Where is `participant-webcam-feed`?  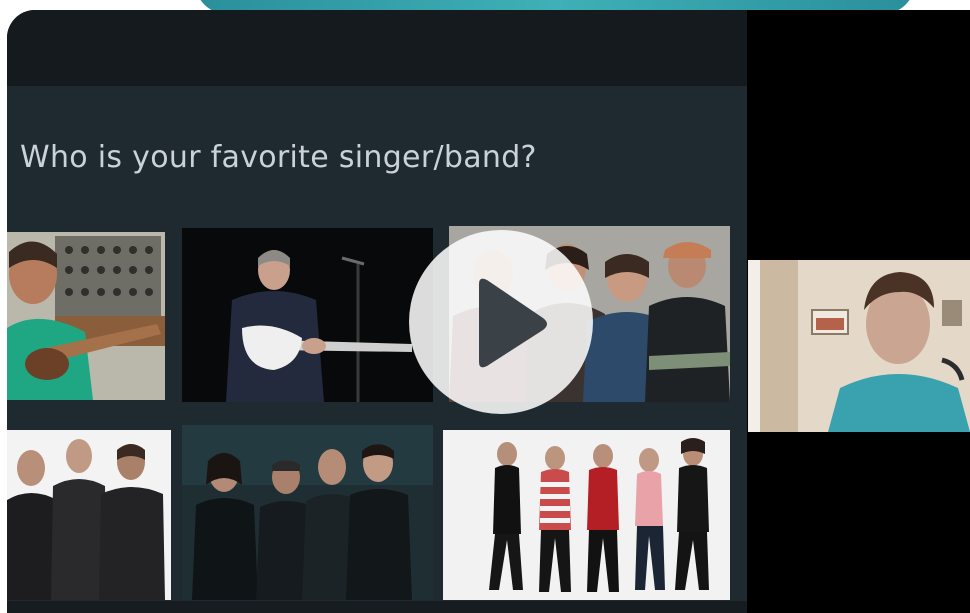 participant-webcam-feed is located at coordinates (859, 346).